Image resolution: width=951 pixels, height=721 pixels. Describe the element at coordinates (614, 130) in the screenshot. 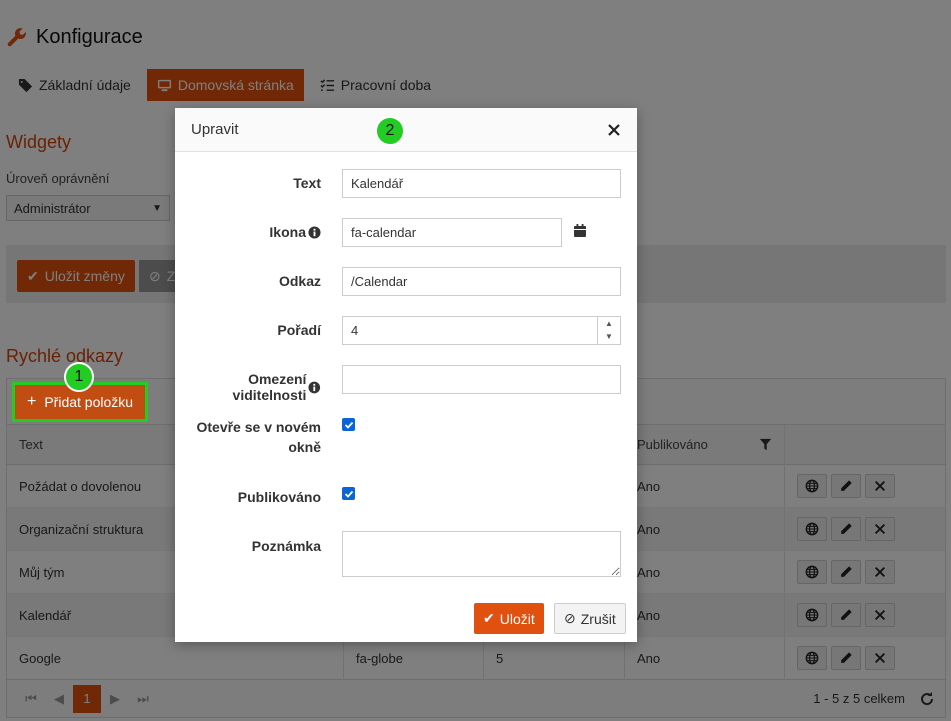

I see `close-icon` at that location.